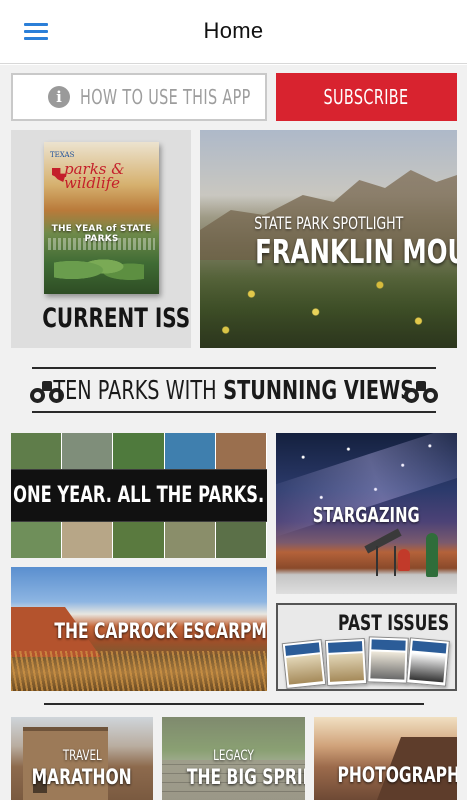 This screenshot has width=467, height=800. What do you see at coordinates (245, 777) in the screenshot?
I see `legacy-title: THE BIG SPRING` at bounding box center [245, 777].